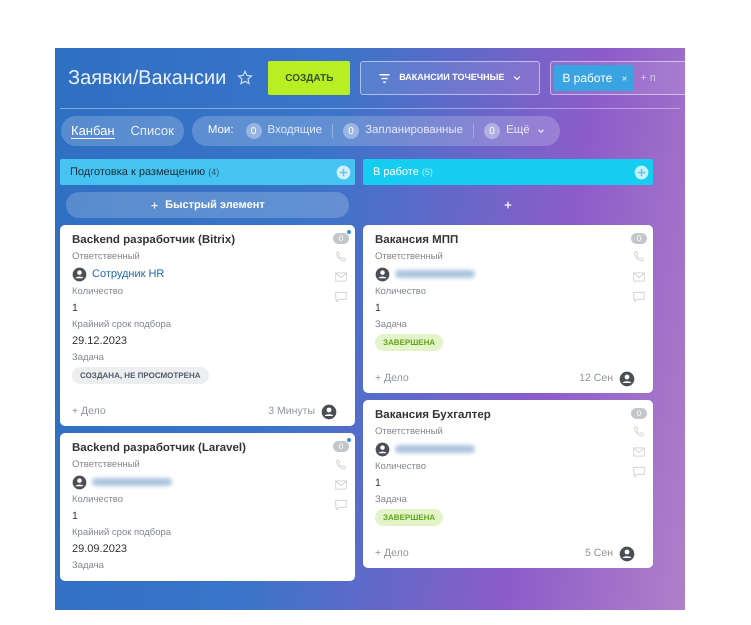 This screenshot has width=751, height=625. I want to click on search-field: В работе + п, so click(617, 78).